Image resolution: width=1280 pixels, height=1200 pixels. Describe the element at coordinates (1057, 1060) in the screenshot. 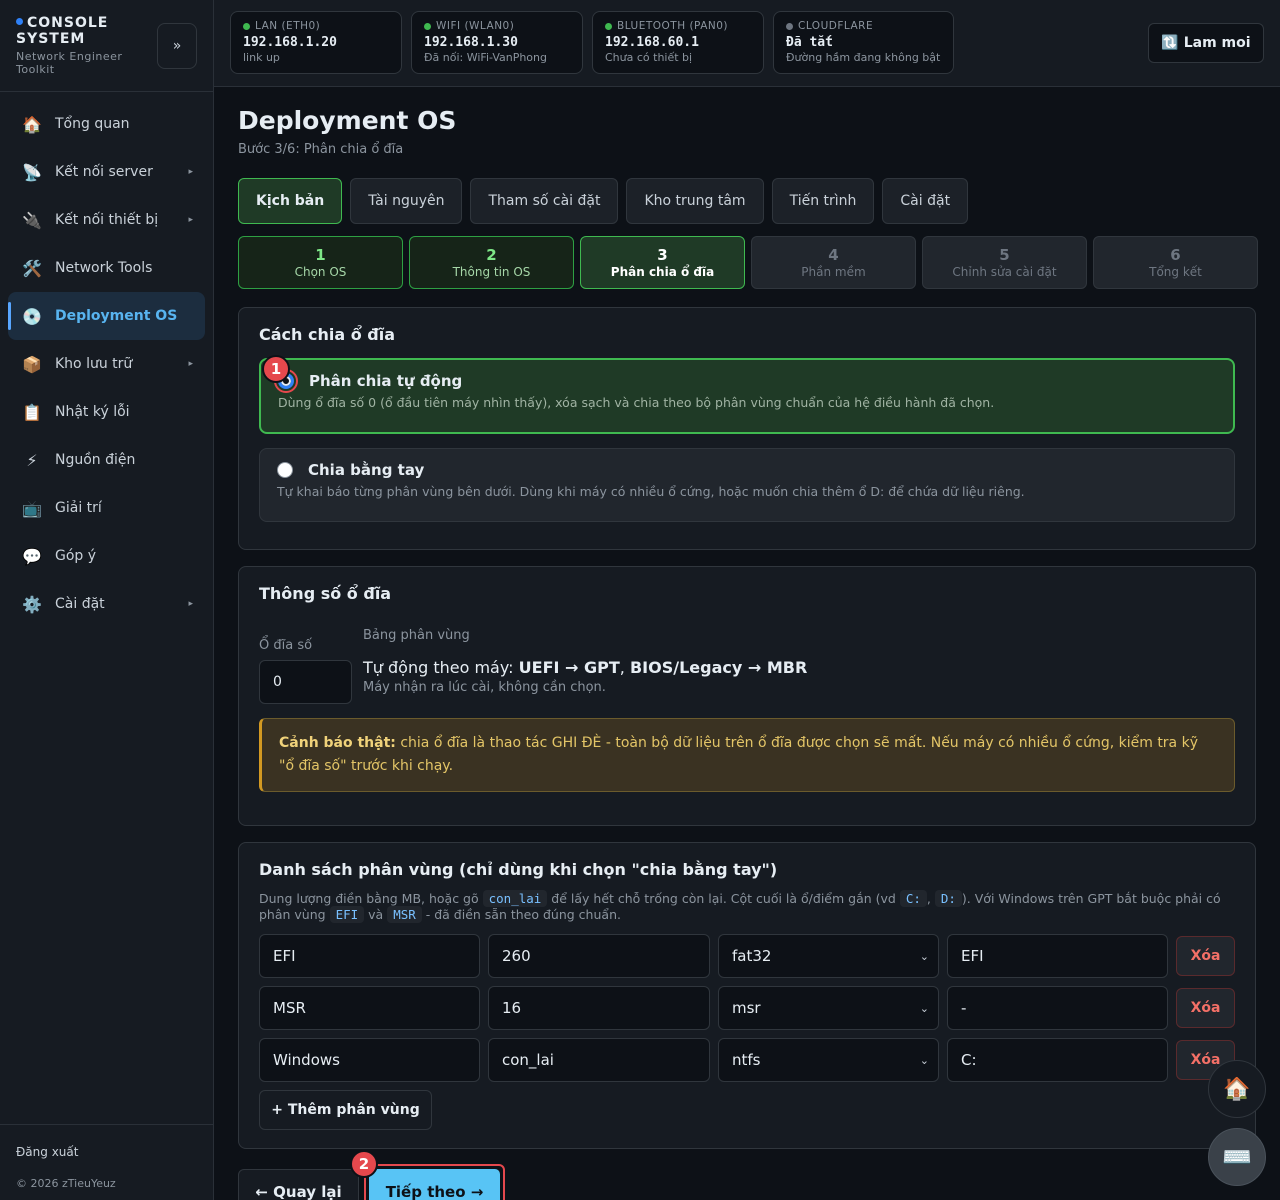

I see `mount-point-input: C:` at that location.